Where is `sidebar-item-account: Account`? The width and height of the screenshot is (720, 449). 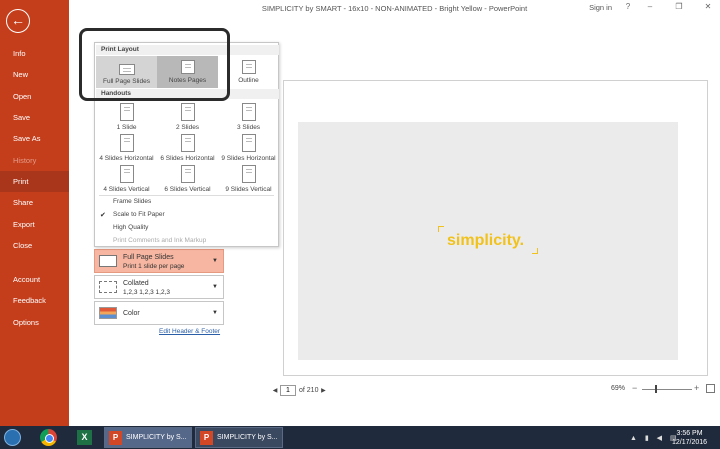 sidebar-item-account: Account is located at coordinates (34, 279).